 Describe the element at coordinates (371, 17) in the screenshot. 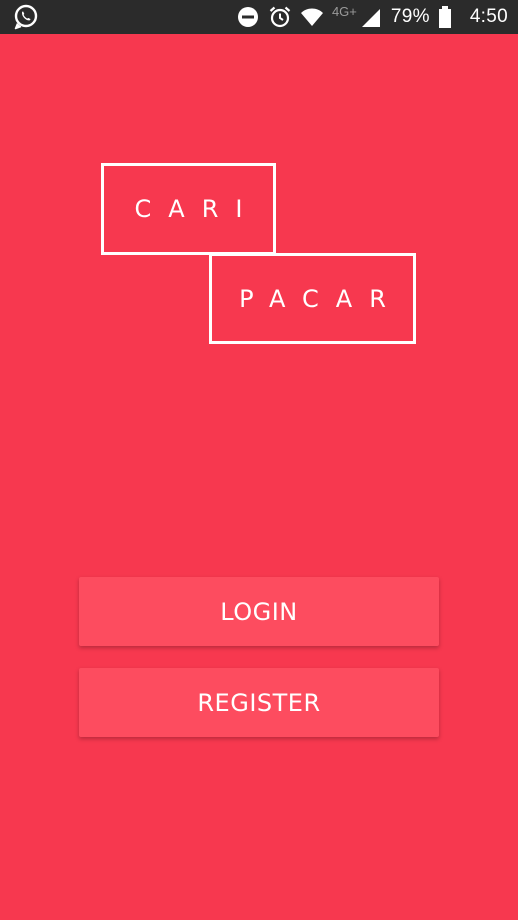

I see `cell-signal-icon` at that location.